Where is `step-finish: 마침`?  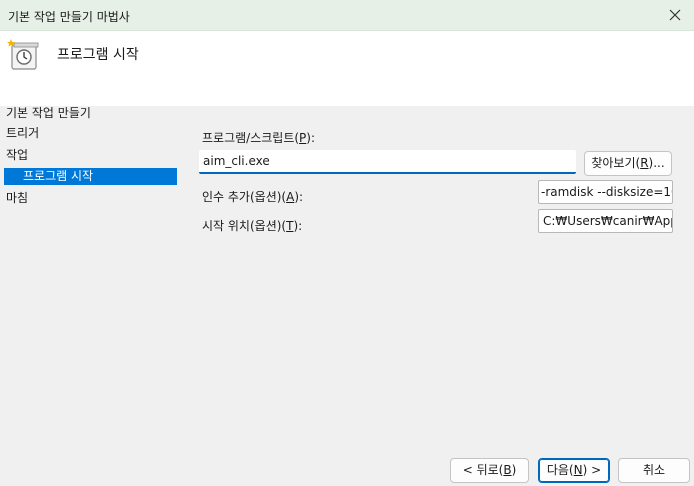 step-finish: 마침 is located at coordinates (17, 198).